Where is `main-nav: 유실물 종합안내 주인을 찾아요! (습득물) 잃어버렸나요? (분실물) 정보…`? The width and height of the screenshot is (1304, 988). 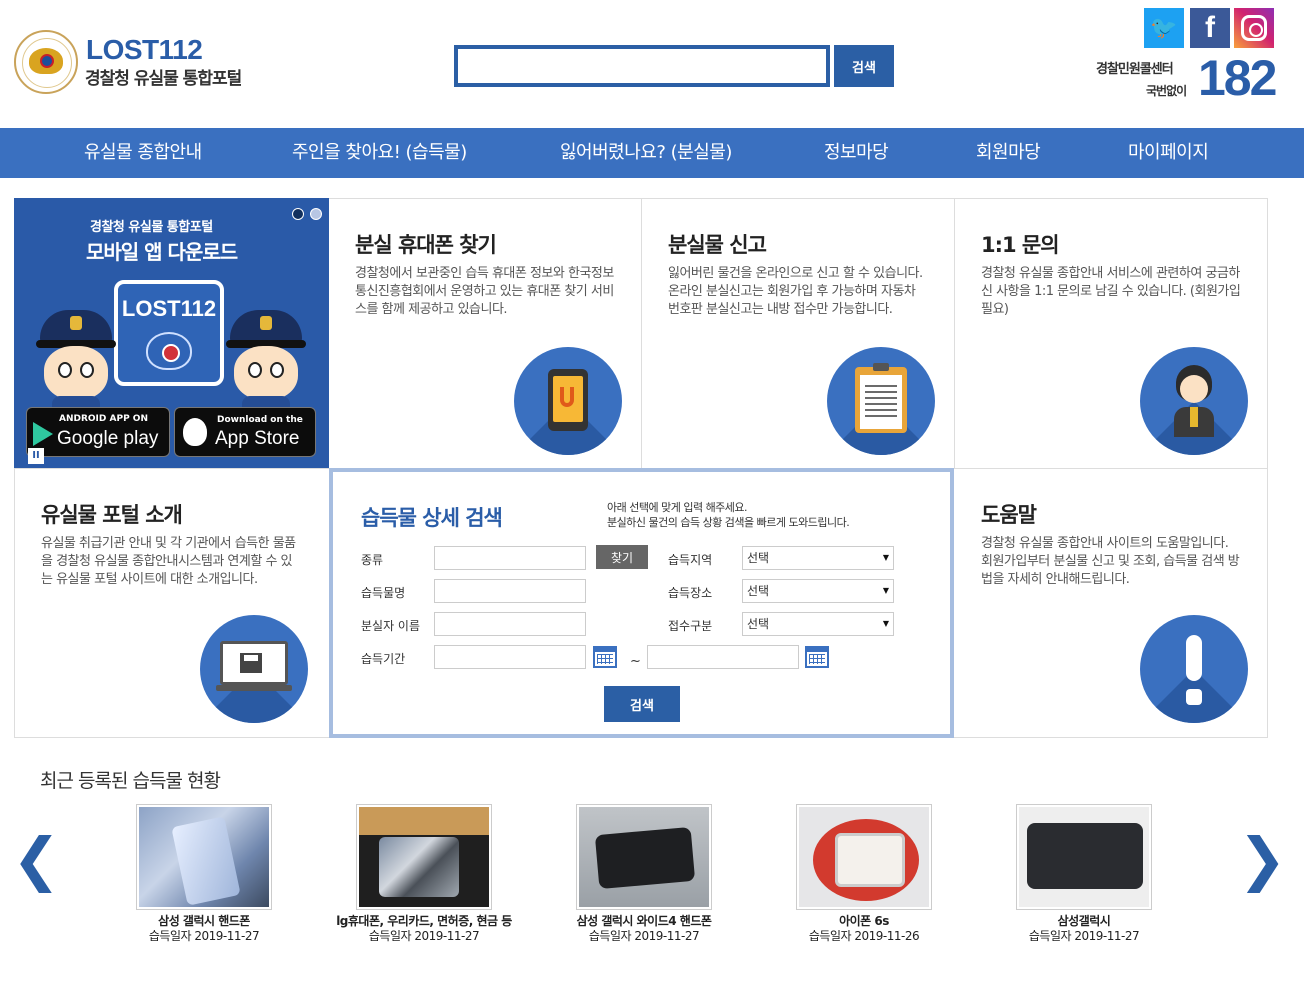 main-nav: 유실물 종합안내 주인을 찾아요! (습득물) 잃어버렸나요? (분실물) 정보… is located at coordinates (652, 153).